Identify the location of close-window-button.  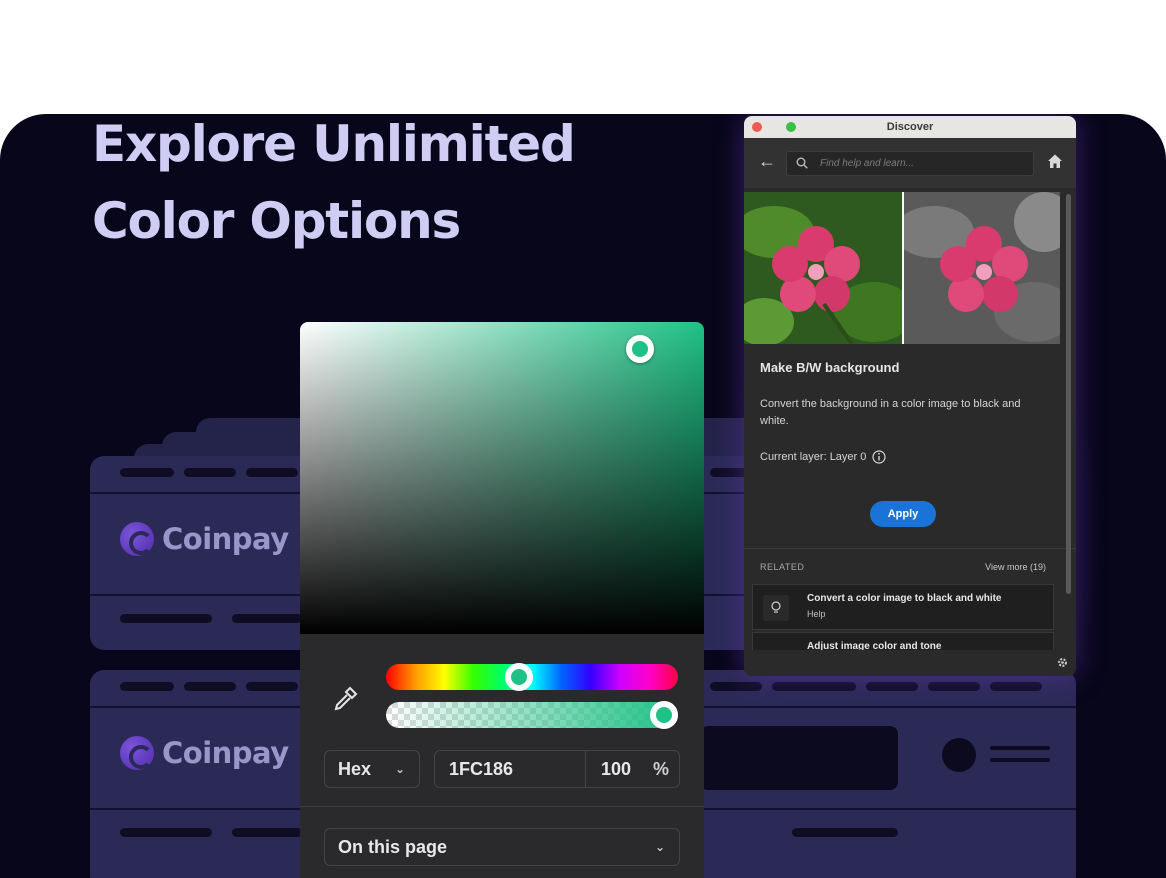
(757, 127).